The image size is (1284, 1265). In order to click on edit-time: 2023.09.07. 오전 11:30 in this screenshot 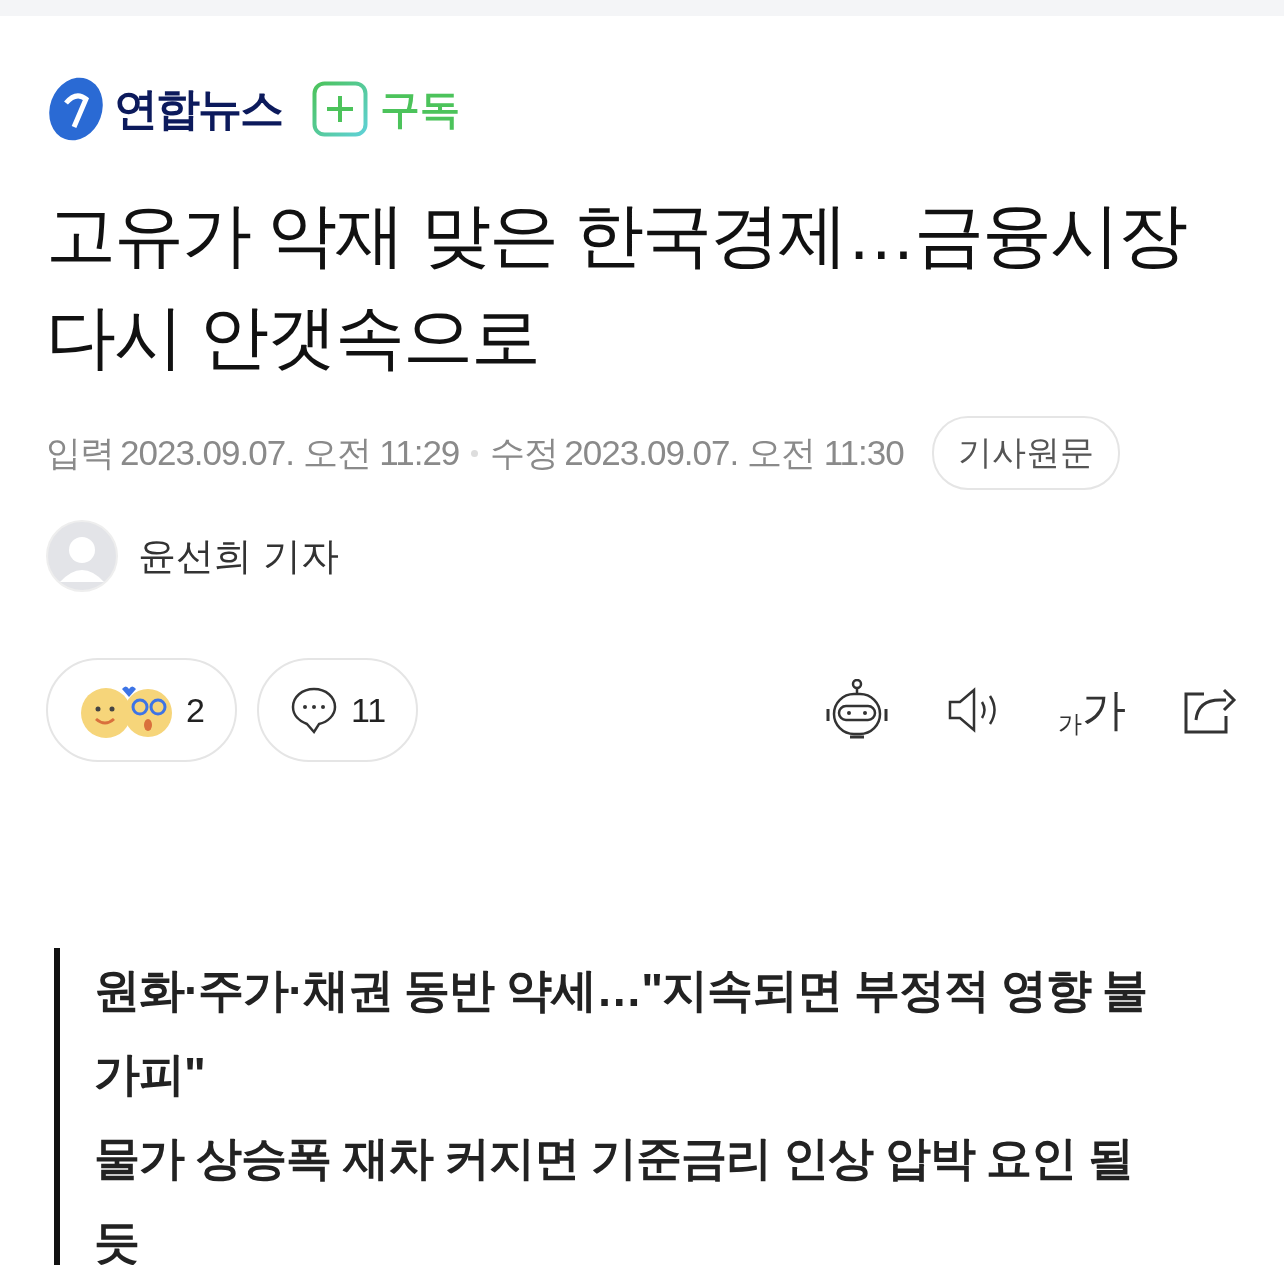, I will do `click(734, 452)`.